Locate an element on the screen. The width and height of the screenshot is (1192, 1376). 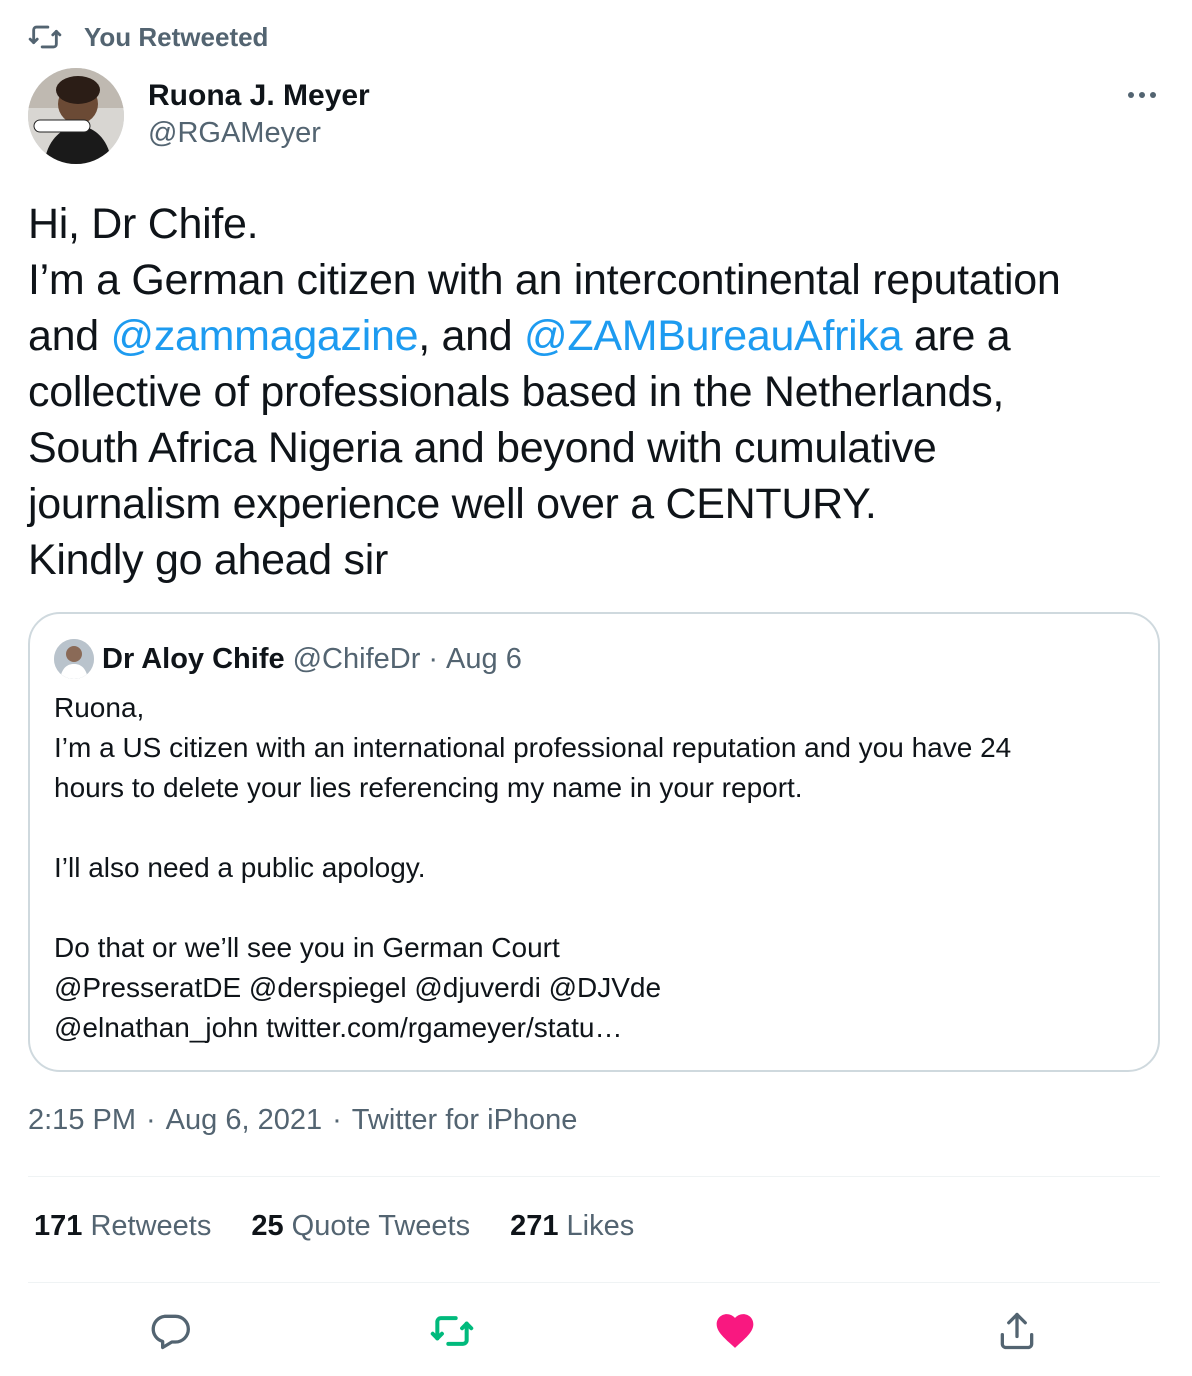
retweet-button is located at coordinates (452, 1331).